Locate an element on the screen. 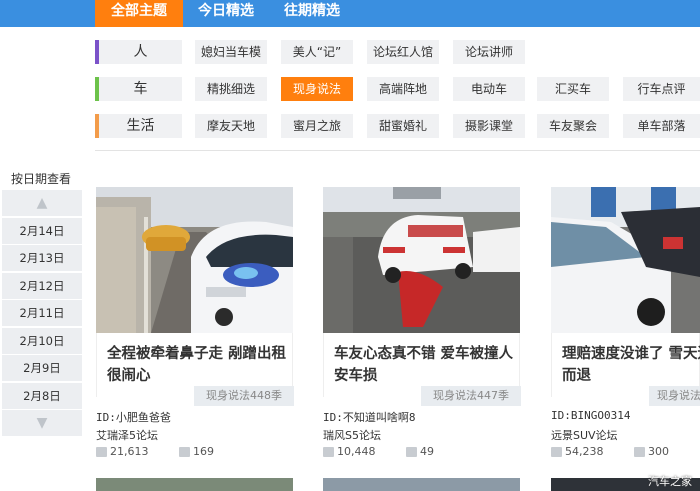  category-label: 人 is located at coordinates (140, 52).